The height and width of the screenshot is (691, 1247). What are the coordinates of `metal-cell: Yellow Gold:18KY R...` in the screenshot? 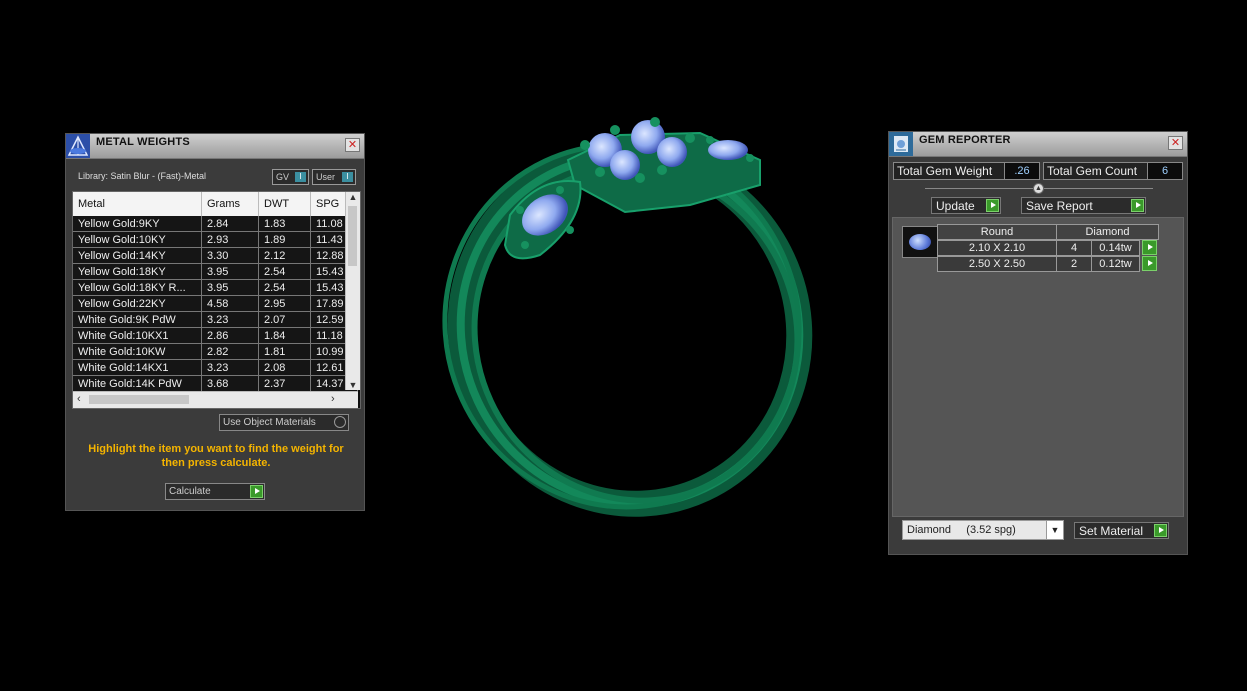 It's located at (137, 287).